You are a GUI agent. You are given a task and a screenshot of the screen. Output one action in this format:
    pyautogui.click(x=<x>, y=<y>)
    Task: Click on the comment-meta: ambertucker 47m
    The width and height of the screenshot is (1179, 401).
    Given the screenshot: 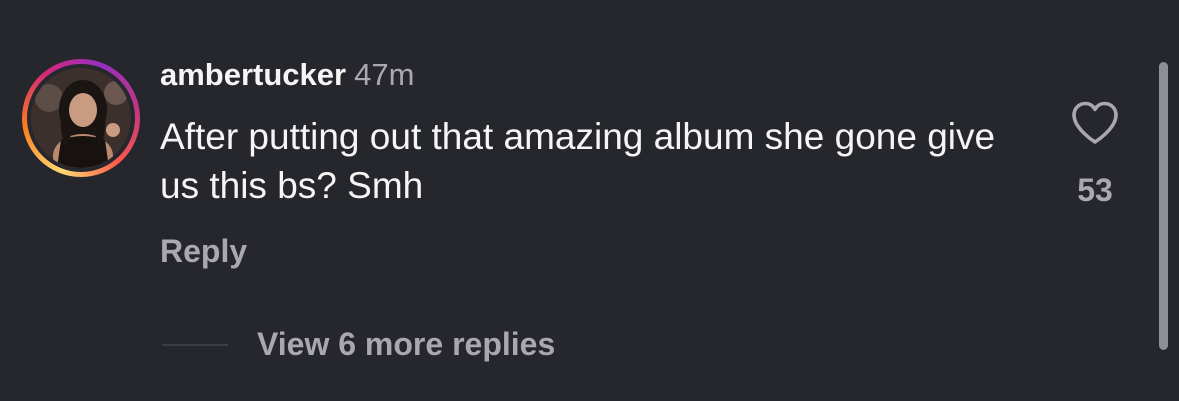 What is the action you would take?
    pyautogui.click(x=287, y=79)
    